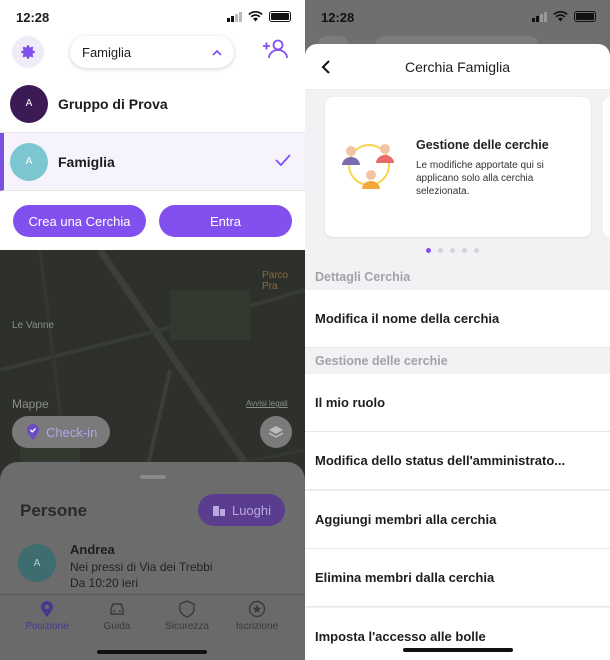 This screenshot has height=660, width=610. I want to click on shield-icon, so click(187, 609).